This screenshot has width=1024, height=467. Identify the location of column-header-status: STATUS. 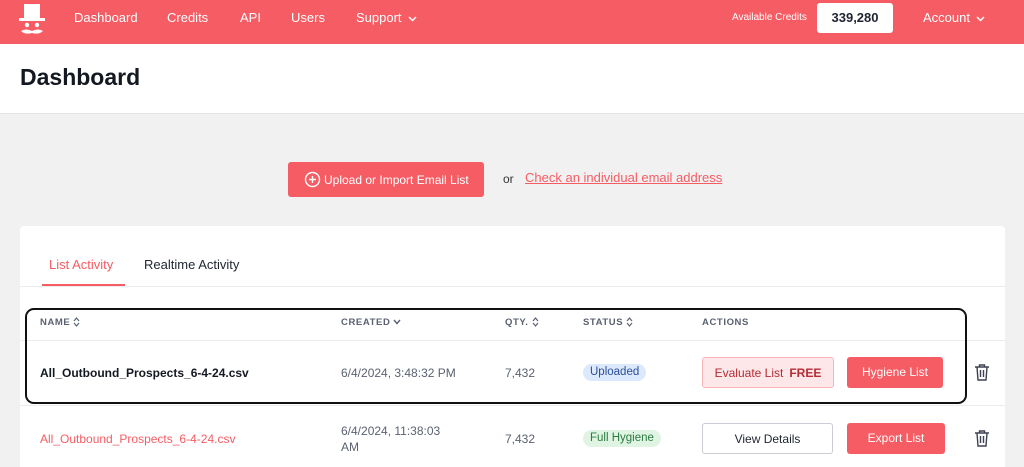
(608, 322).